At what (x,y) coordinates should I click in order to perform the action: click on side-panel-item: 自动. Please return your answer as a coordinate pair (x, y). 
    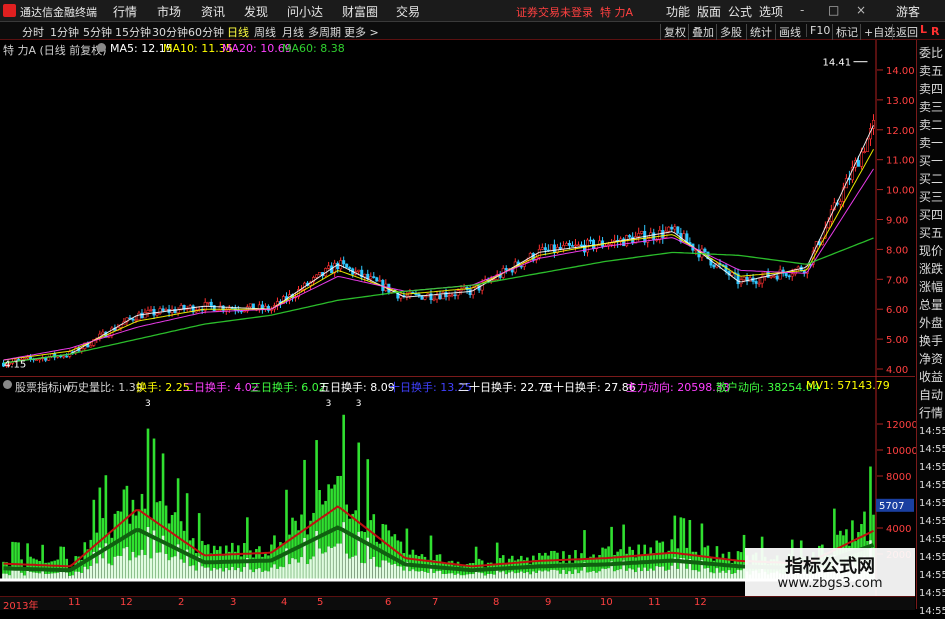
    Looking at the image, I should click on (932, 395).